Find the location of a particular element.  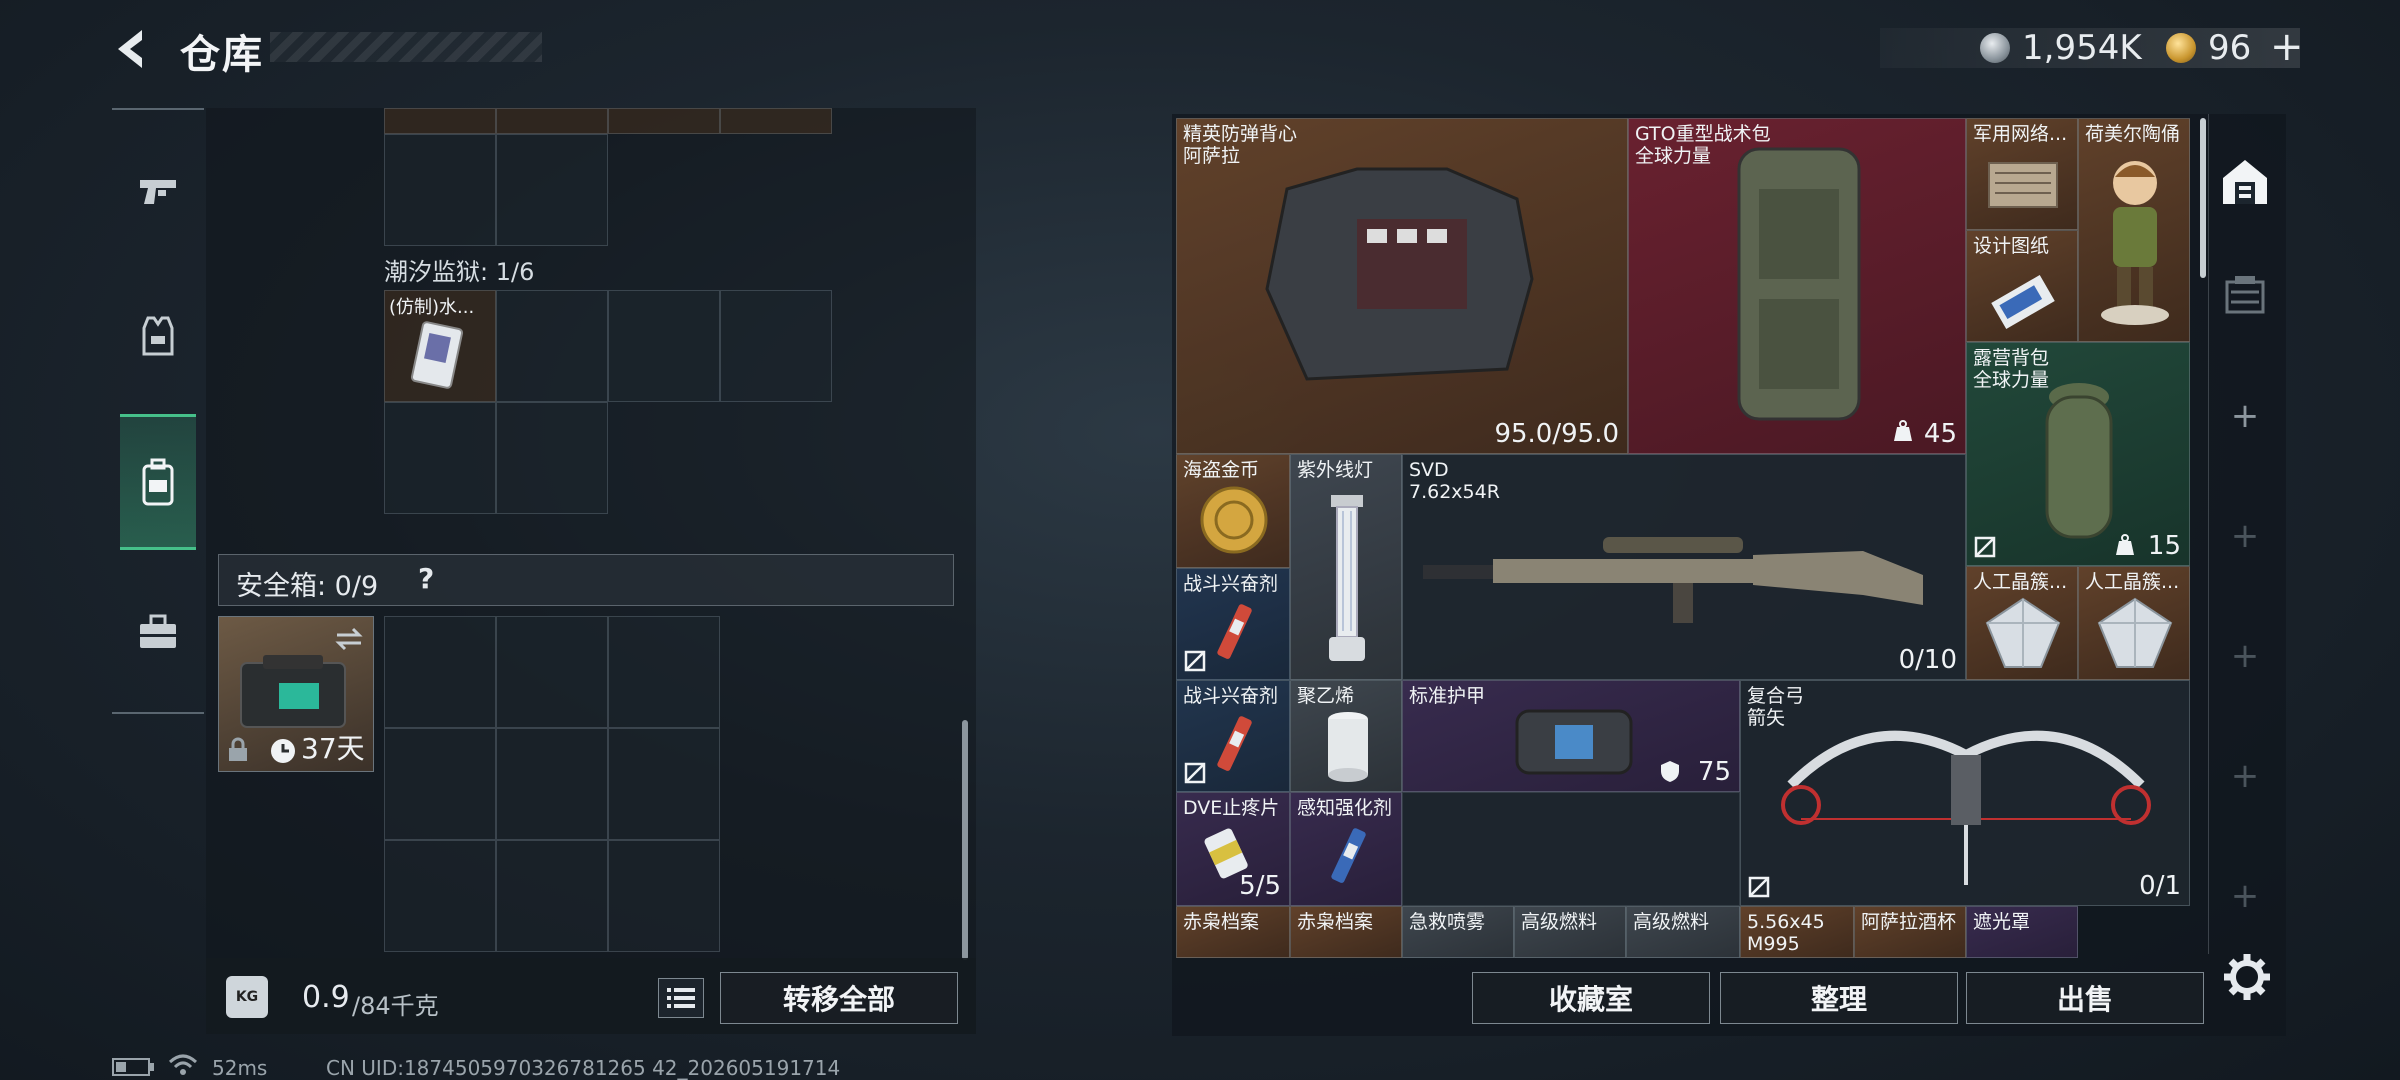

weight-icon: KG is located at coordinates (247, 997).